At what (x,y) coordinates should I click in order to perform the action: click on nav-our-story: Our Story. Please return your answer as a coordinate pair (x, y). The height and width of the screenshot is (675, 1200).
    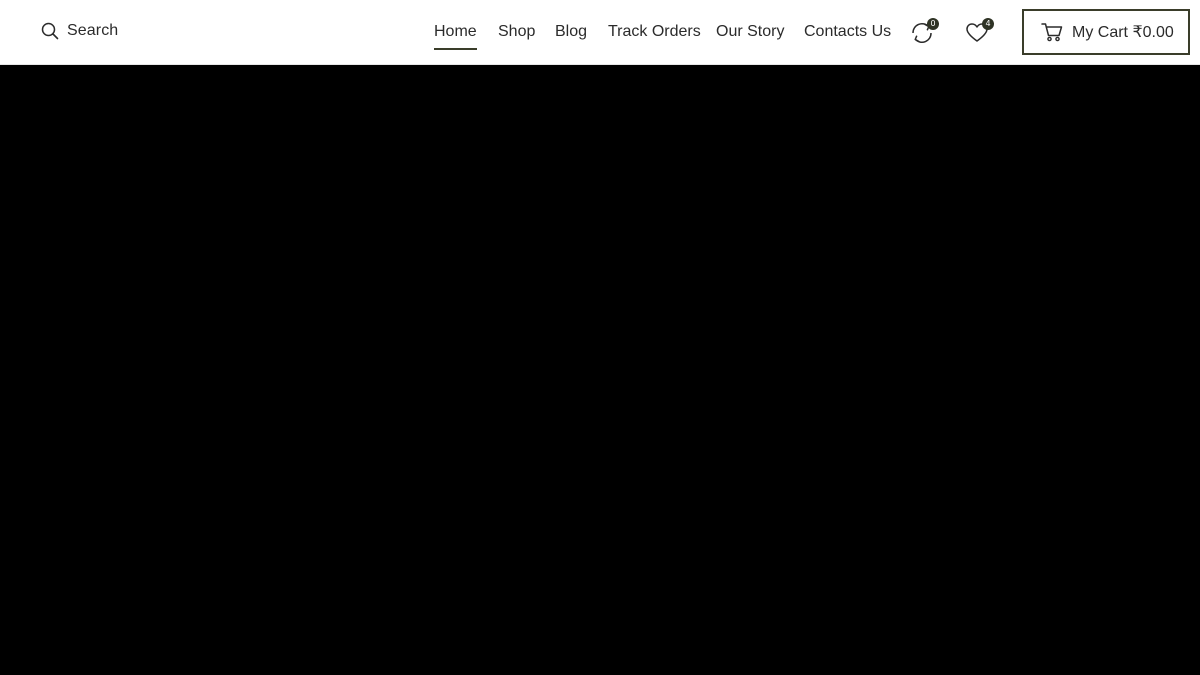
    Looking at the image, I should click on (750, 32).